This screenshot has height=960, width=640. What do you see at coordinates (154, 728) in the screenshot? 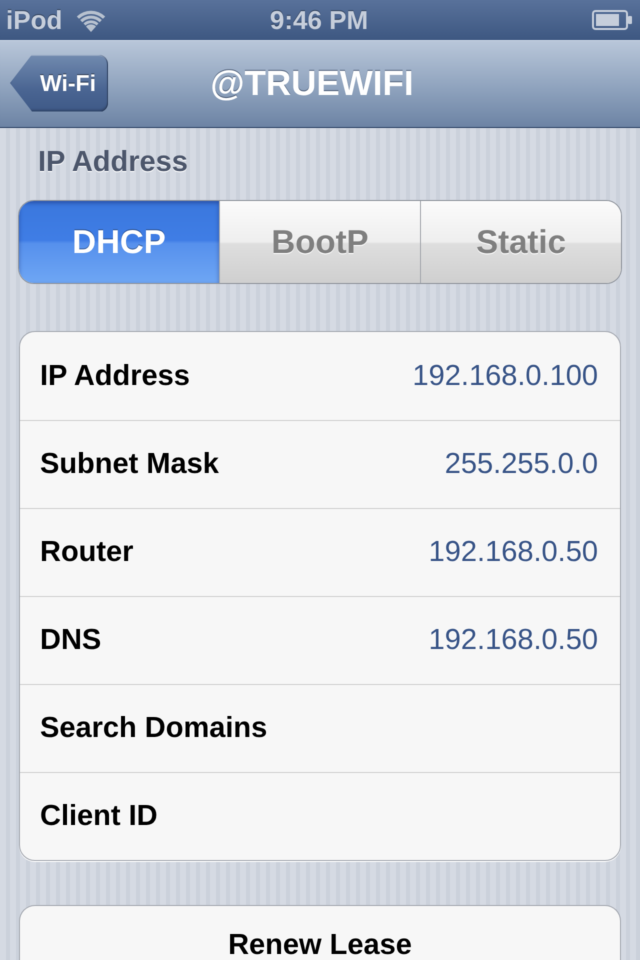
I see `field-label: Search Domains` at bounding box center [154, 728].